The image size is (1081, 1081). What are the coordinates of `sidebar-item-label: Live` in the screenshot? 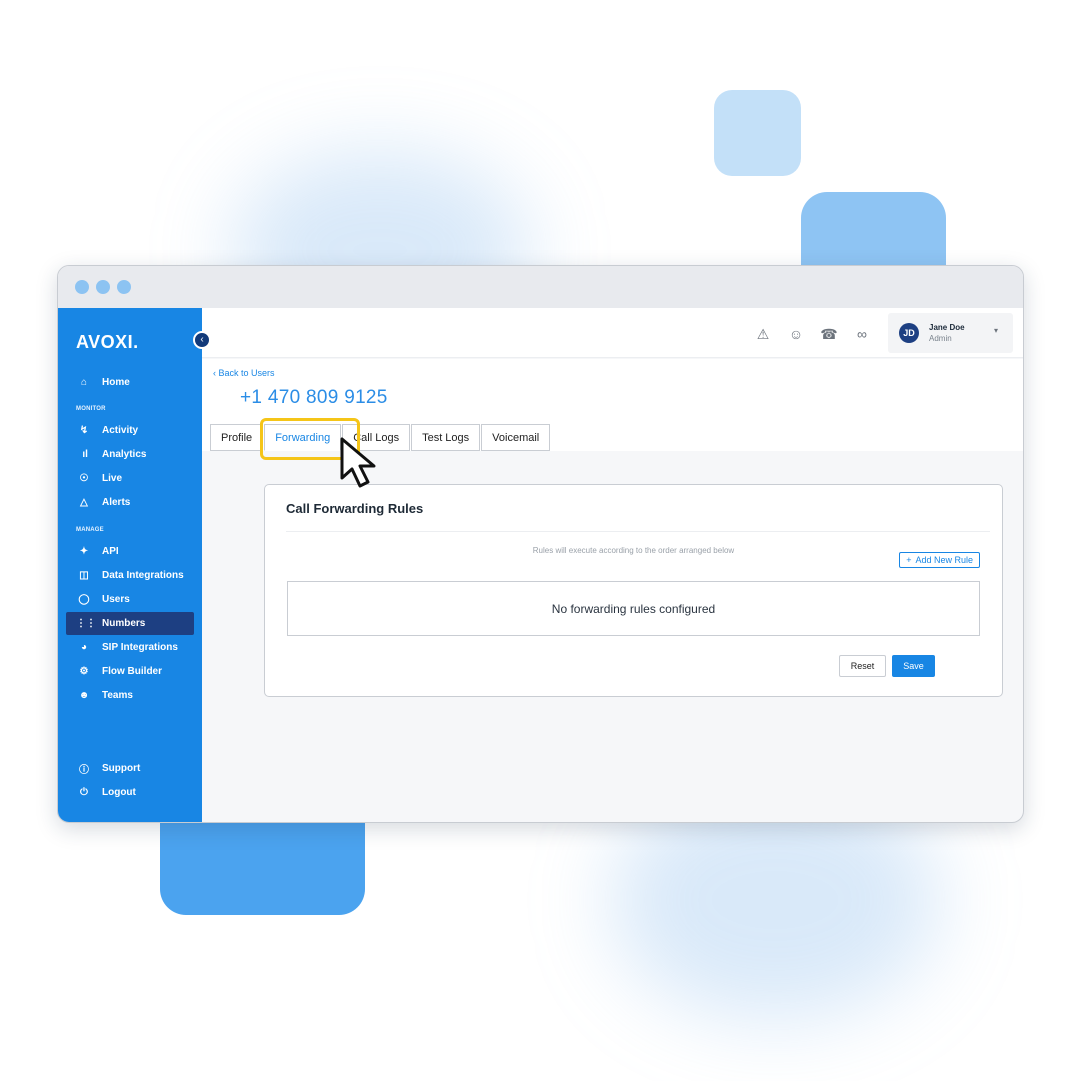 It's located at (112, 478).